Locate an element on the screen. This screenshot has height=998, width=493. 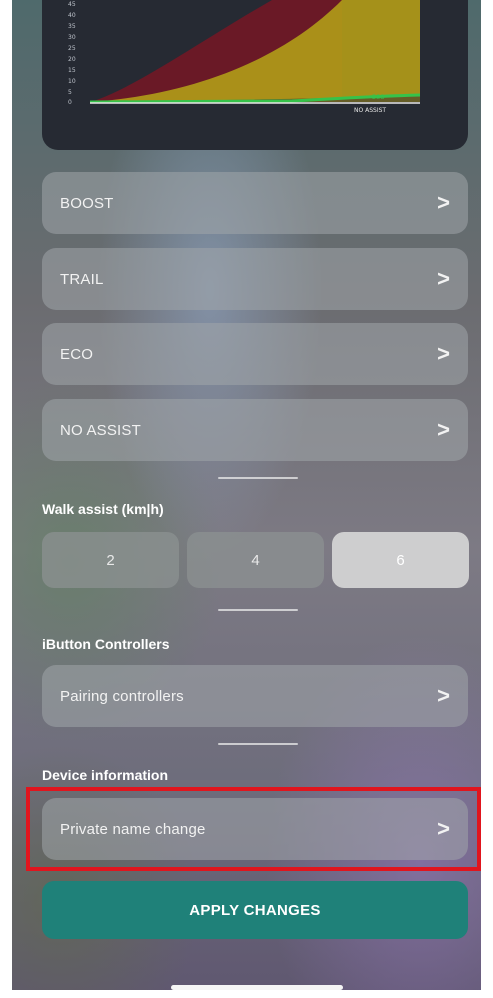
mode-row-boost: BOOST > is located at coordinates (255, 203).